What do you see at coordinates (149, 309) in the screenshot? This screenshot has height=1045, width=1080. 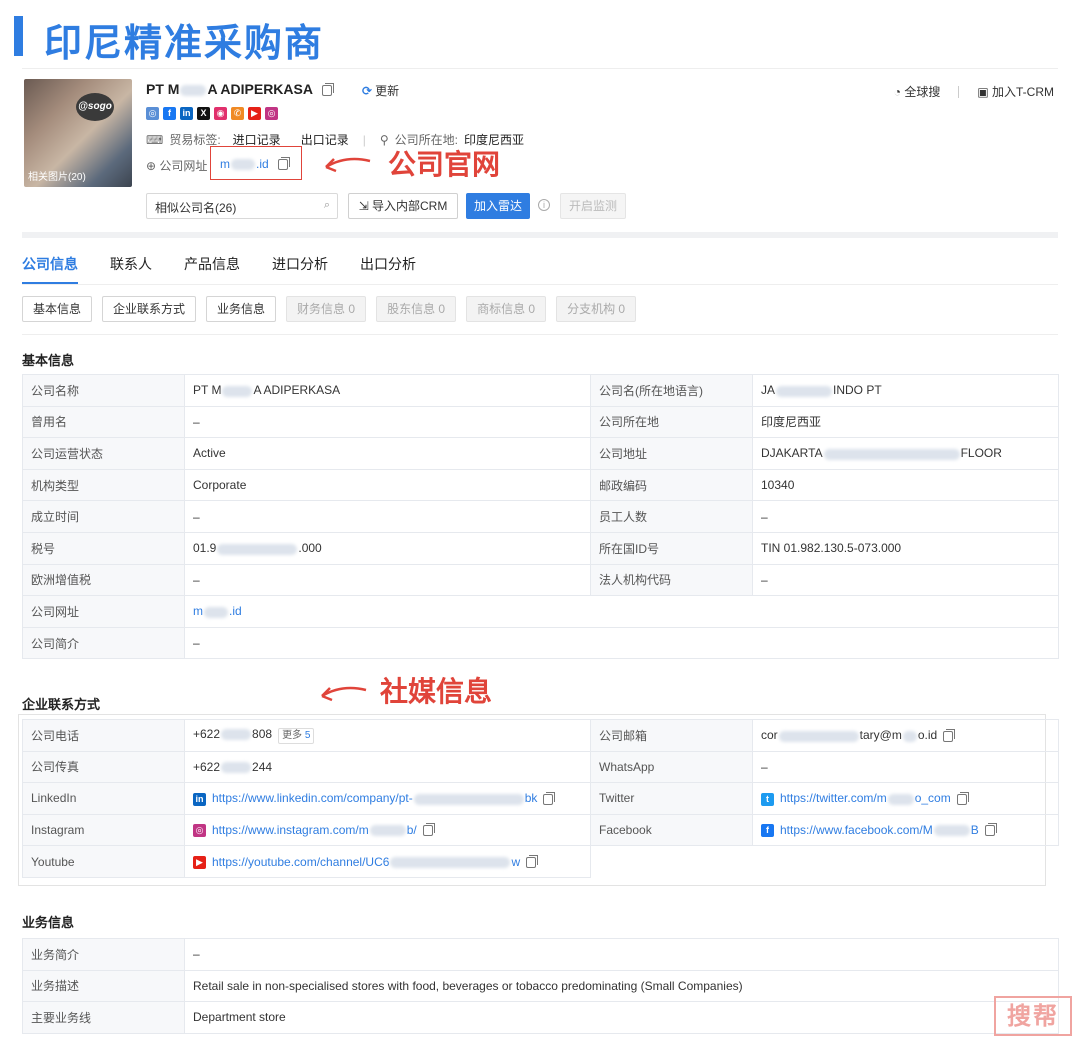 I see `subtab-1: 企业联系方式` at bounding box center [149, 309].